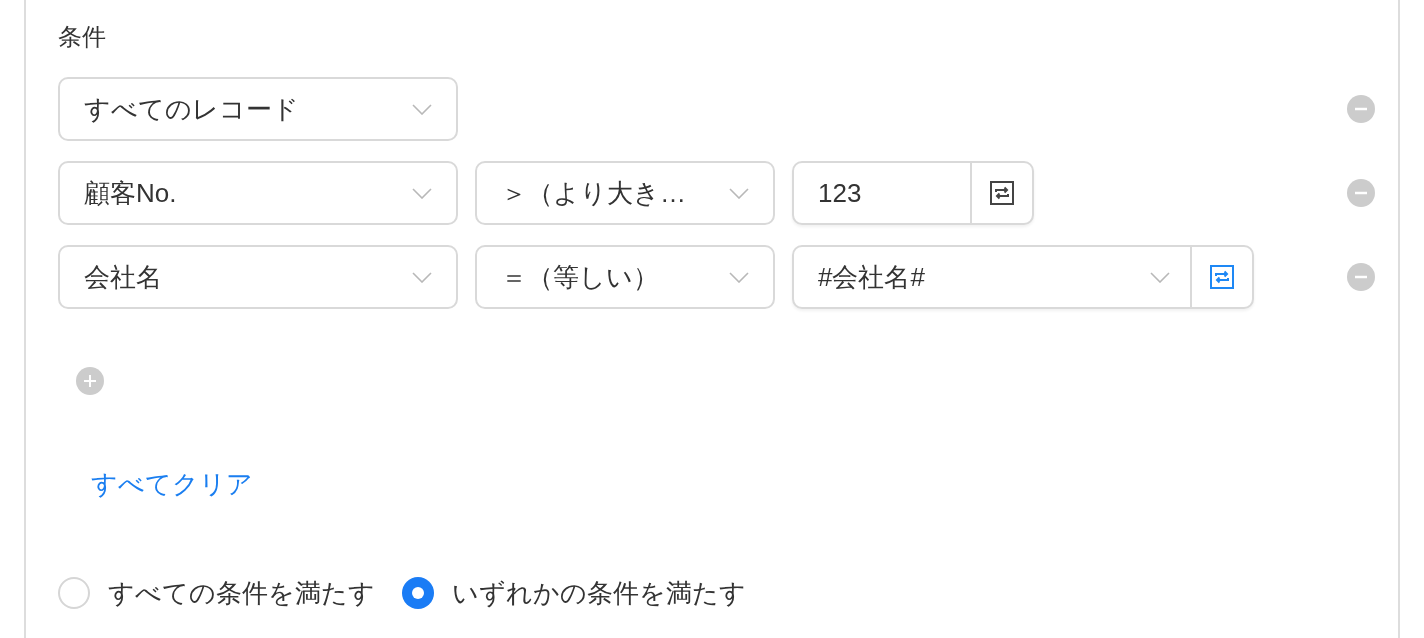 This screenshot has height=638, width=1424. Describe the element at coordinates (258, 277) in the screenshot. I see `field-select: 会社名` at that location.